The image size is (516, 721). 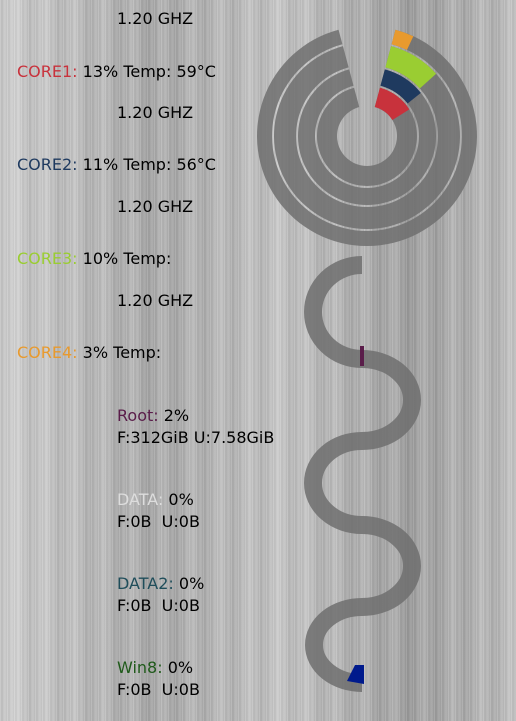 What do you see at coordinates (155, 300) in the screenshot?
I see `core4-frequency: 1.20 GHZ` at bounding box center [155, 300].